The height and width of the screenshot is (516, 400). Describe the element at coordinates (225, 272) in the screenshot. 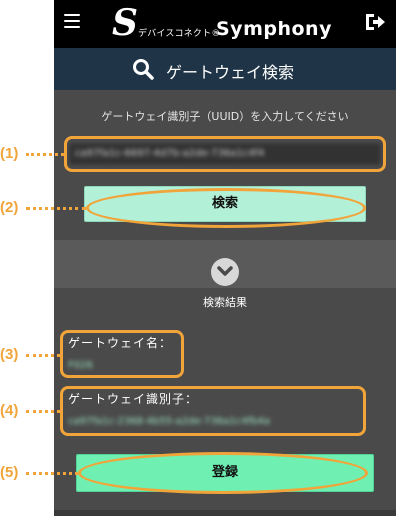

I see `chevron-down-icon` at that location.